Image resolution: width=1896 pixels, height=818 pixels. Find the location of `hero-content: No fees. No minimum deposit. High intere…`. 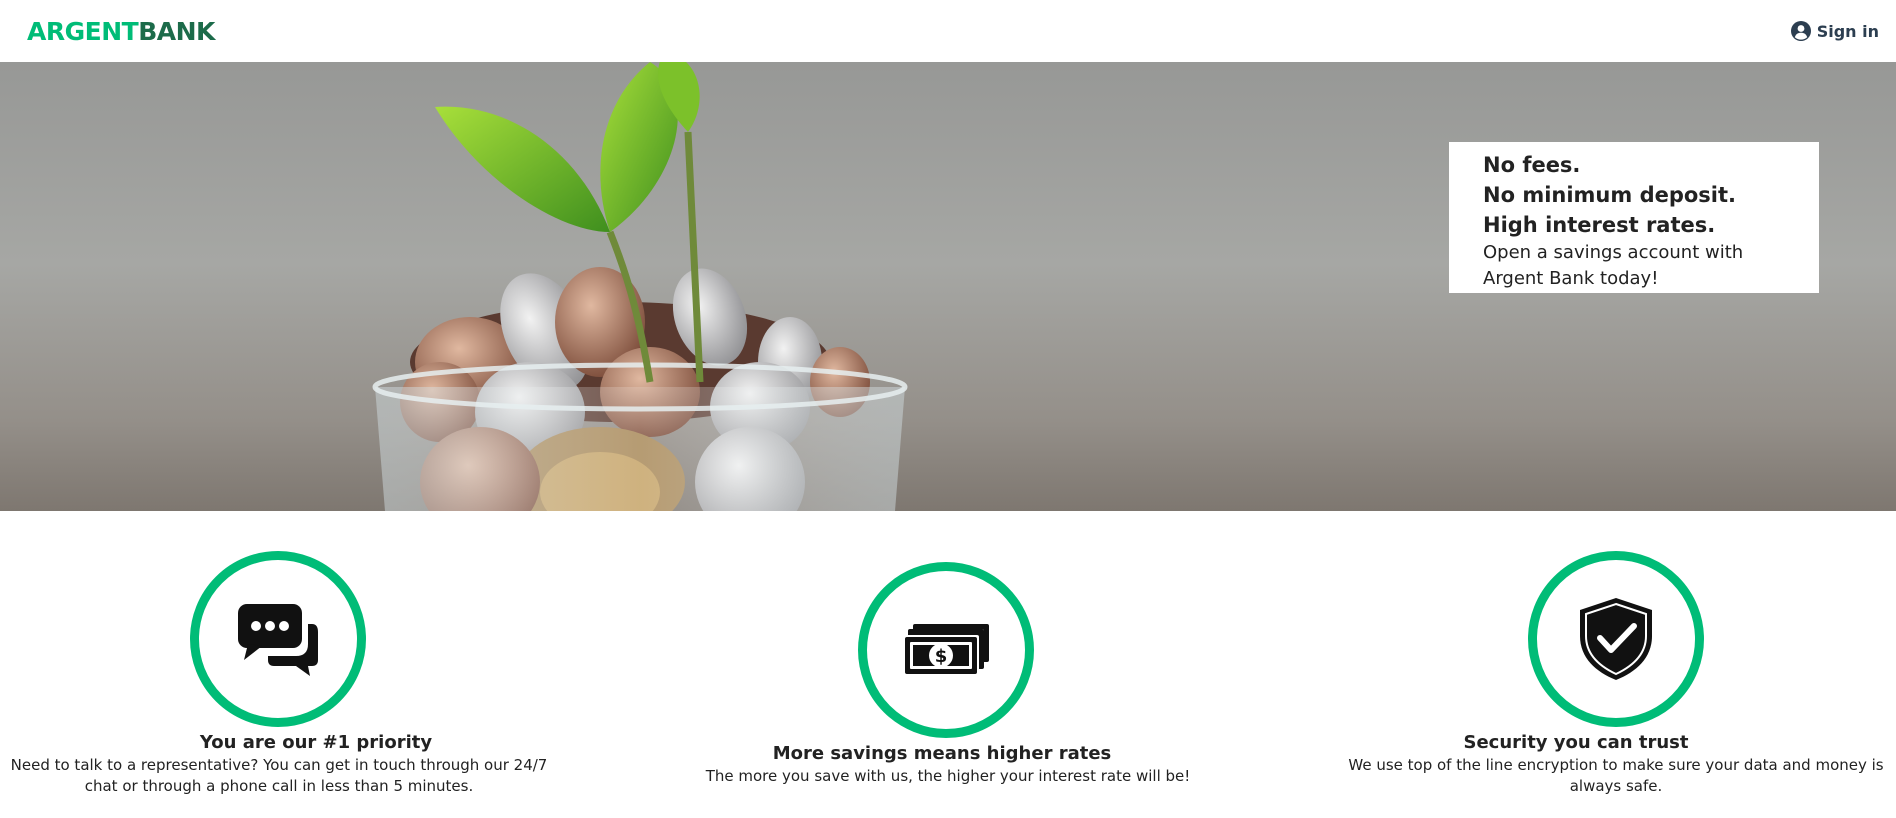

hero-content: No fees. No minimum deposit. High intere… is located at coordinates (1634, 217).